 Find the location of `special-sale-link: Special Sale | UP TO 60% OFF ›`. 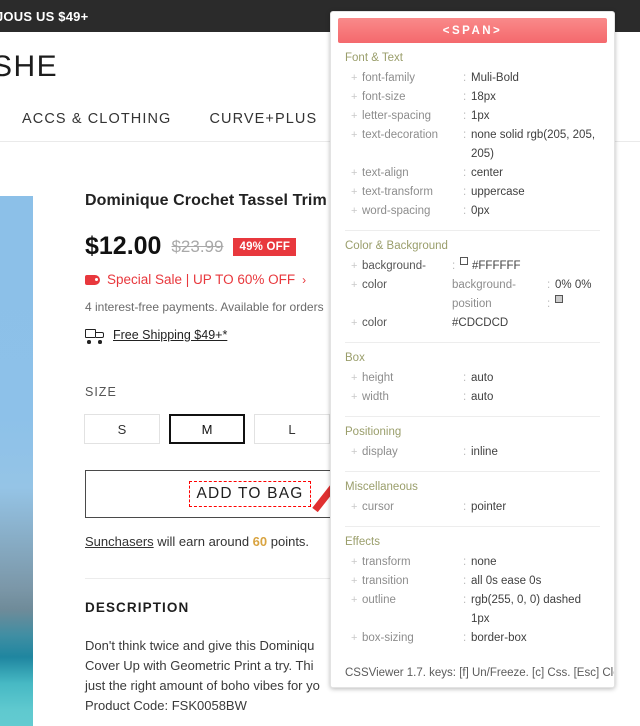

special-sale-link: Special Sale | UP TO 60% OFF › is located at coordinates (195, 279).